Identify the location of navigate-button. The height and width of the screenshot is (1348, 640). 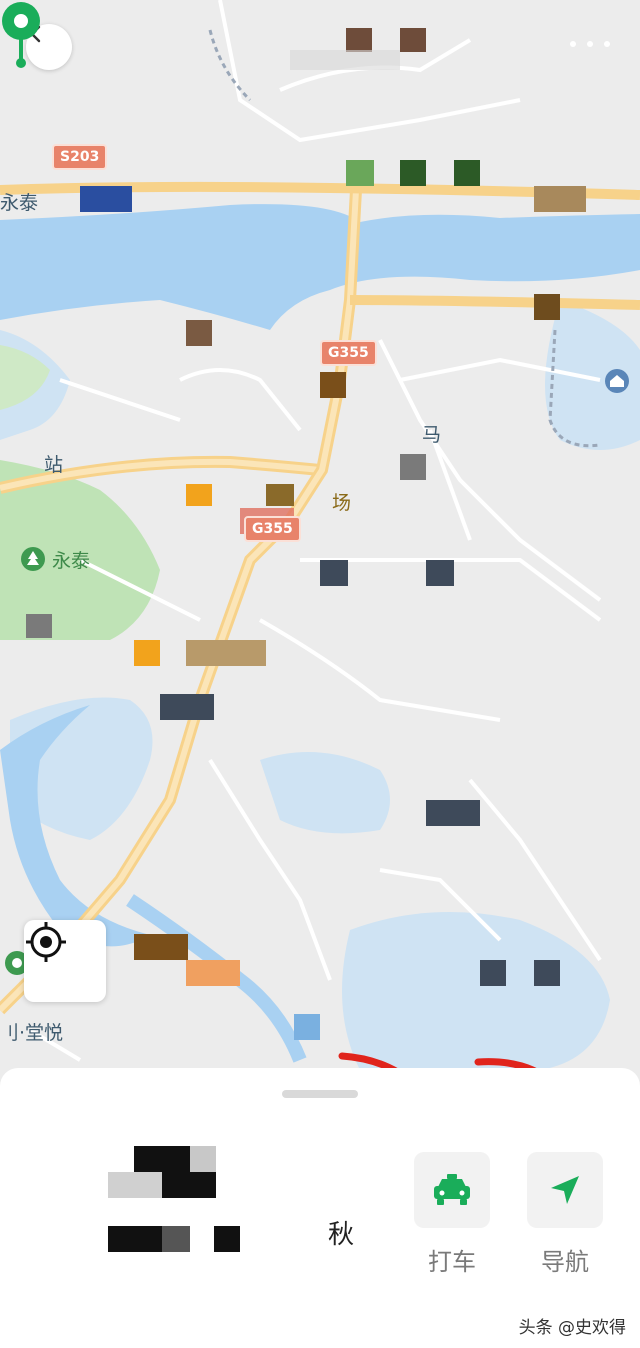
(565, 1190).